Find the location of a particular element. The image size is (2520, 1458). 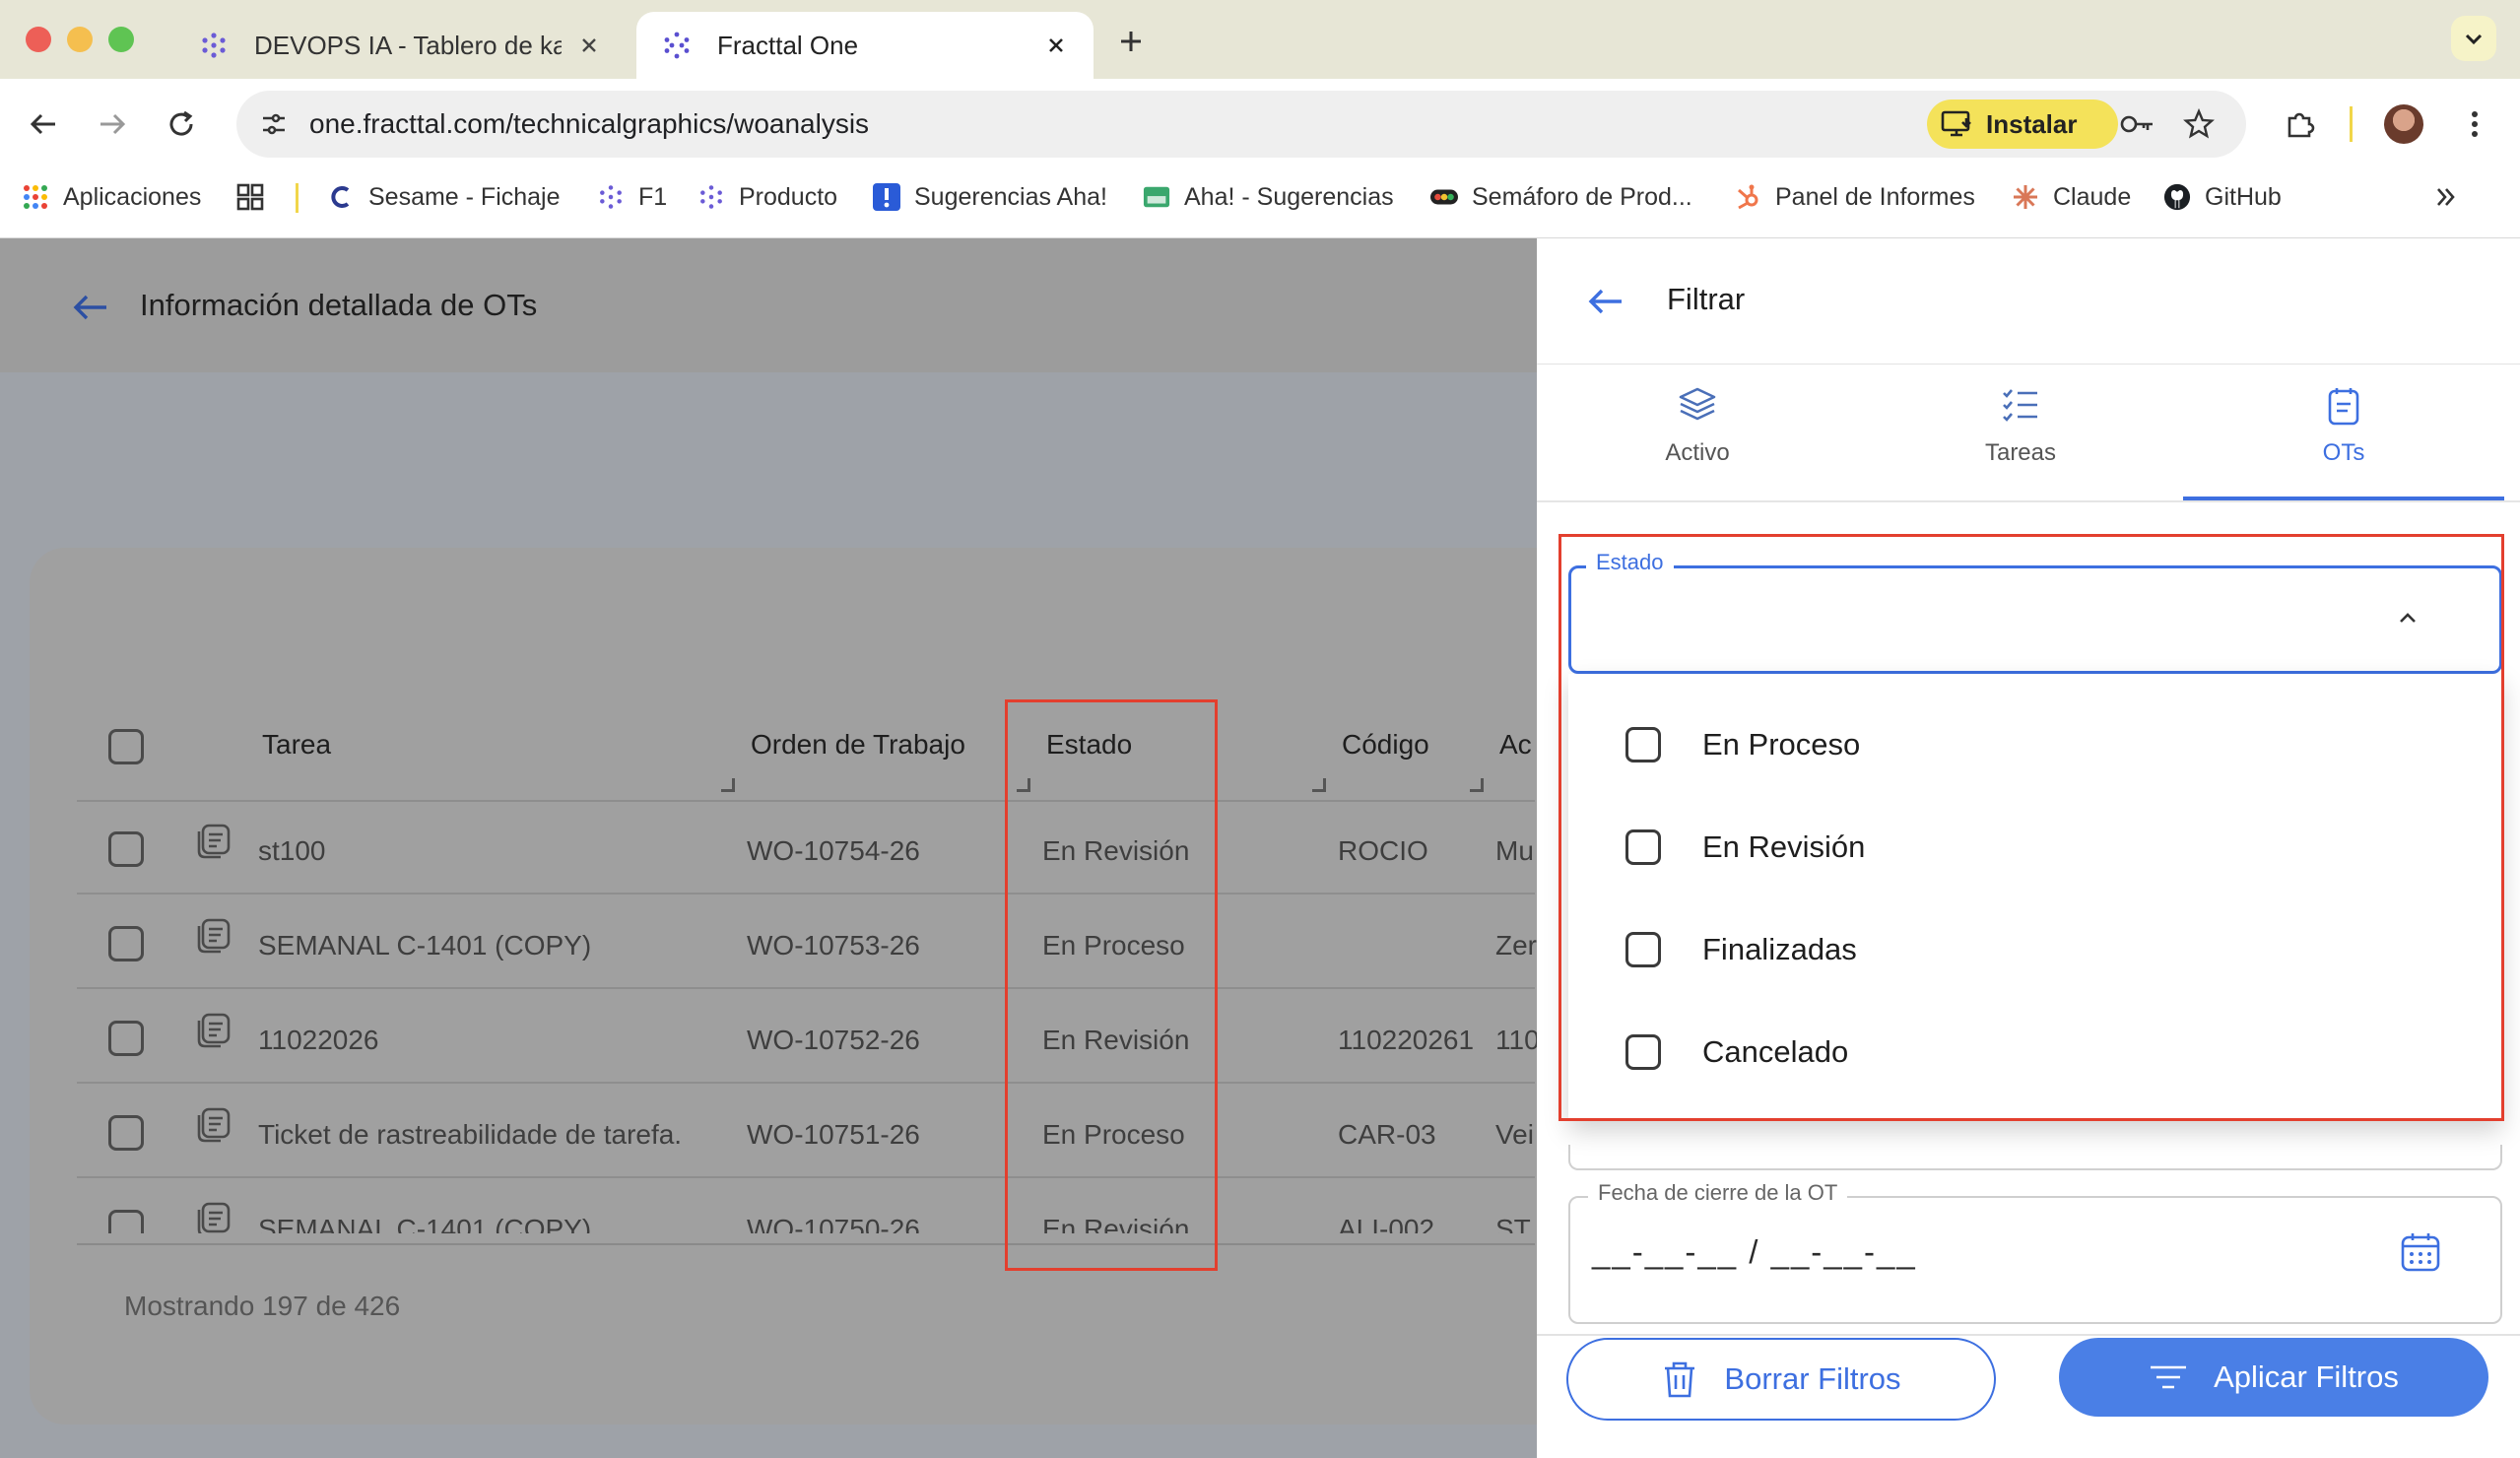

cell-activo: 110 is located at coordinates (1516, 1040).